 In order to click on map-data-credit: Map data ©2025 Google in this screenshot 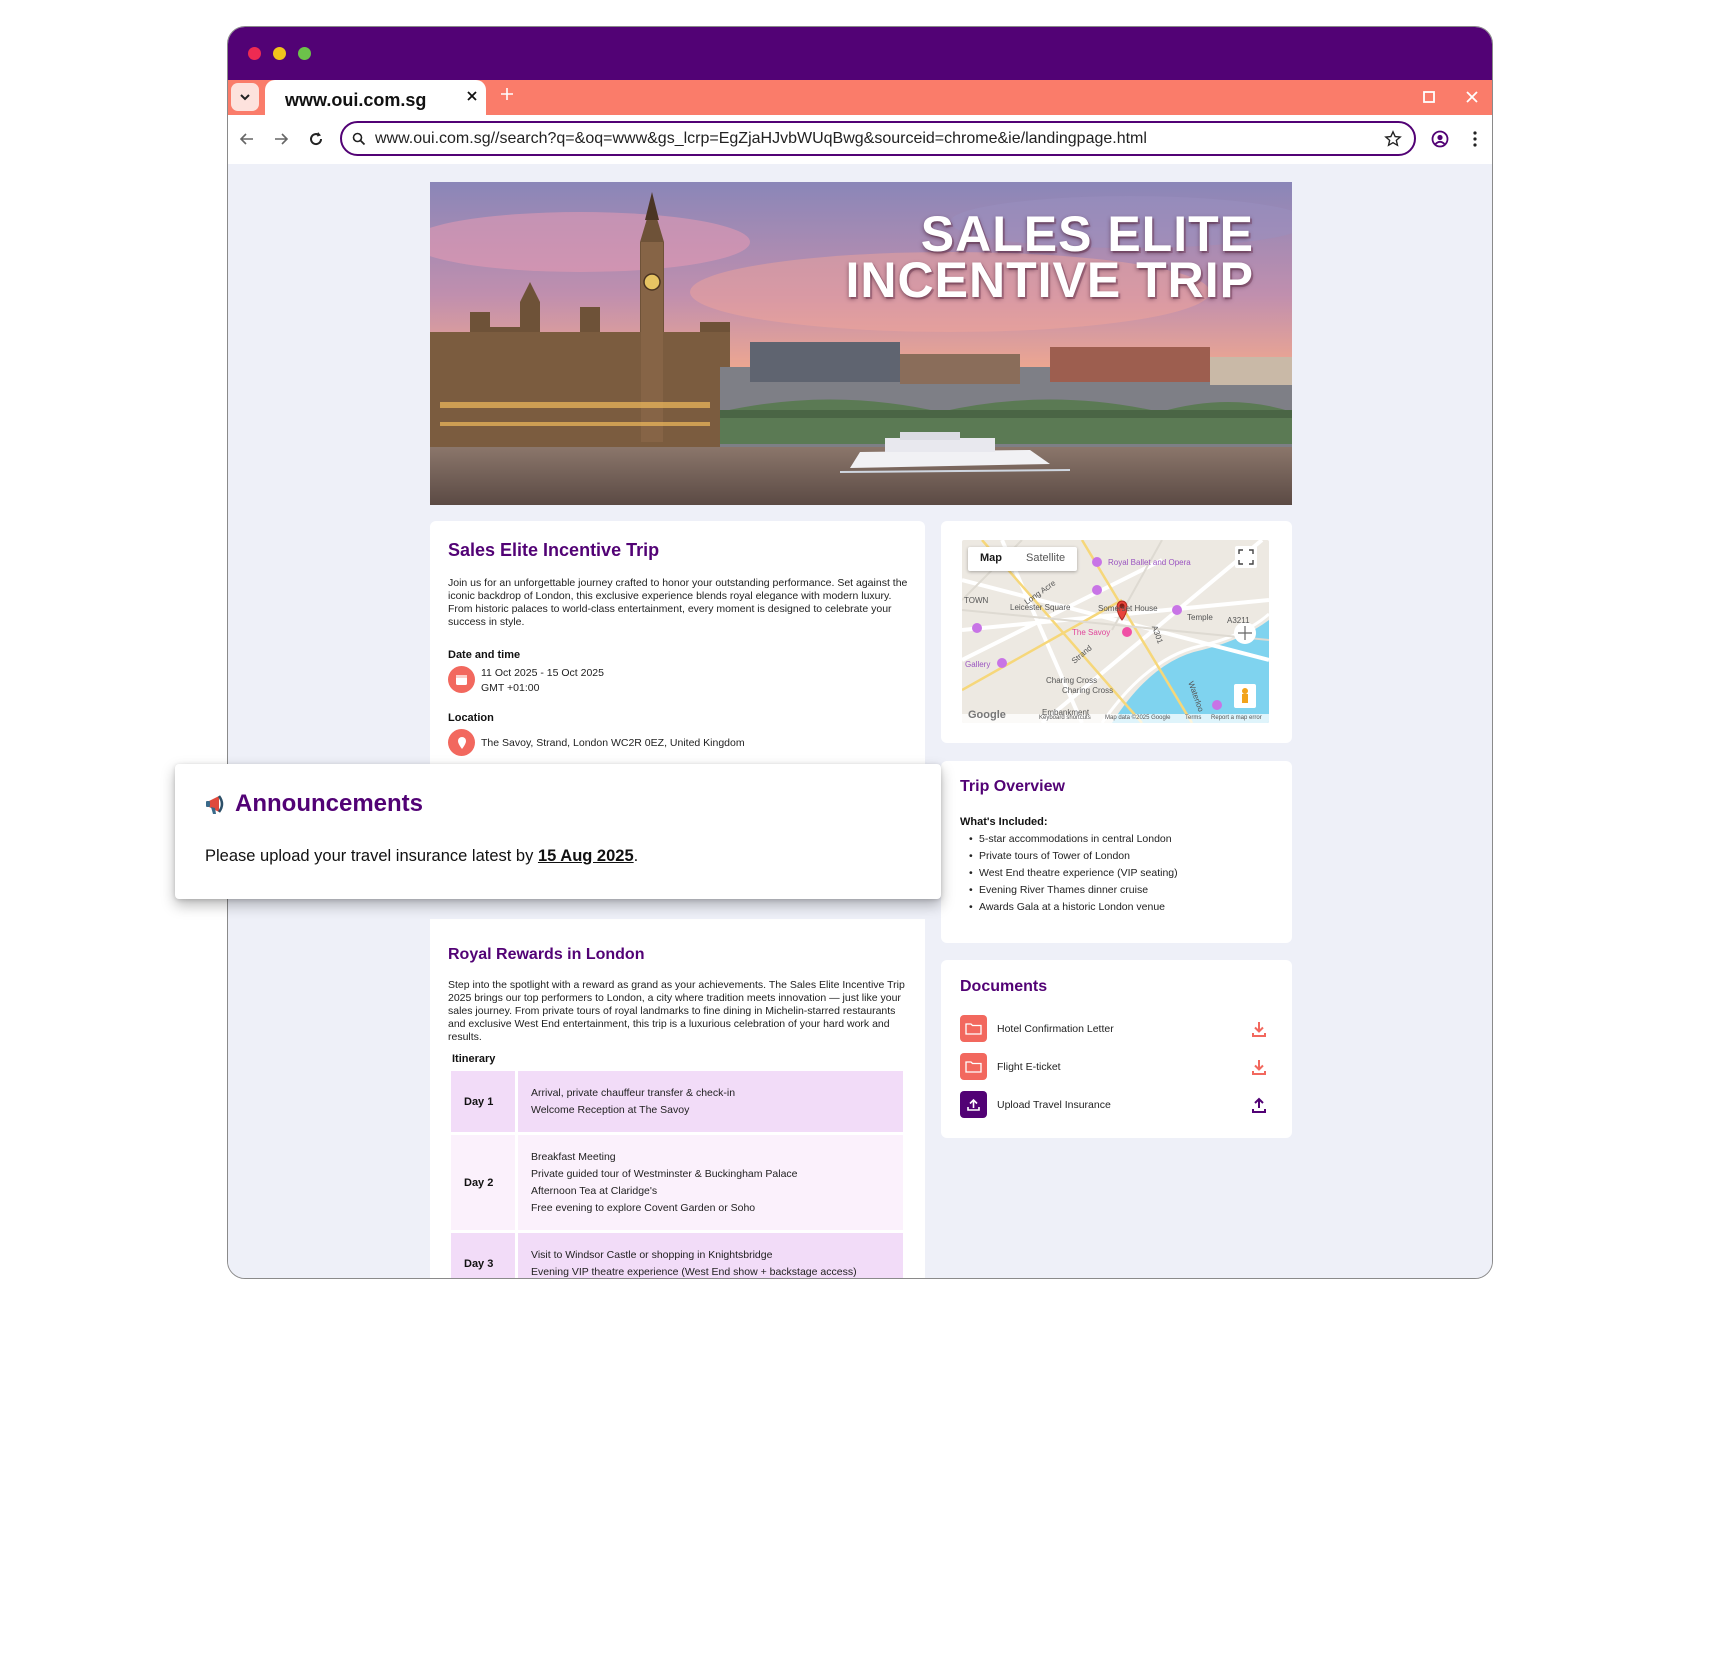, I will do `click(1138, 718)`.